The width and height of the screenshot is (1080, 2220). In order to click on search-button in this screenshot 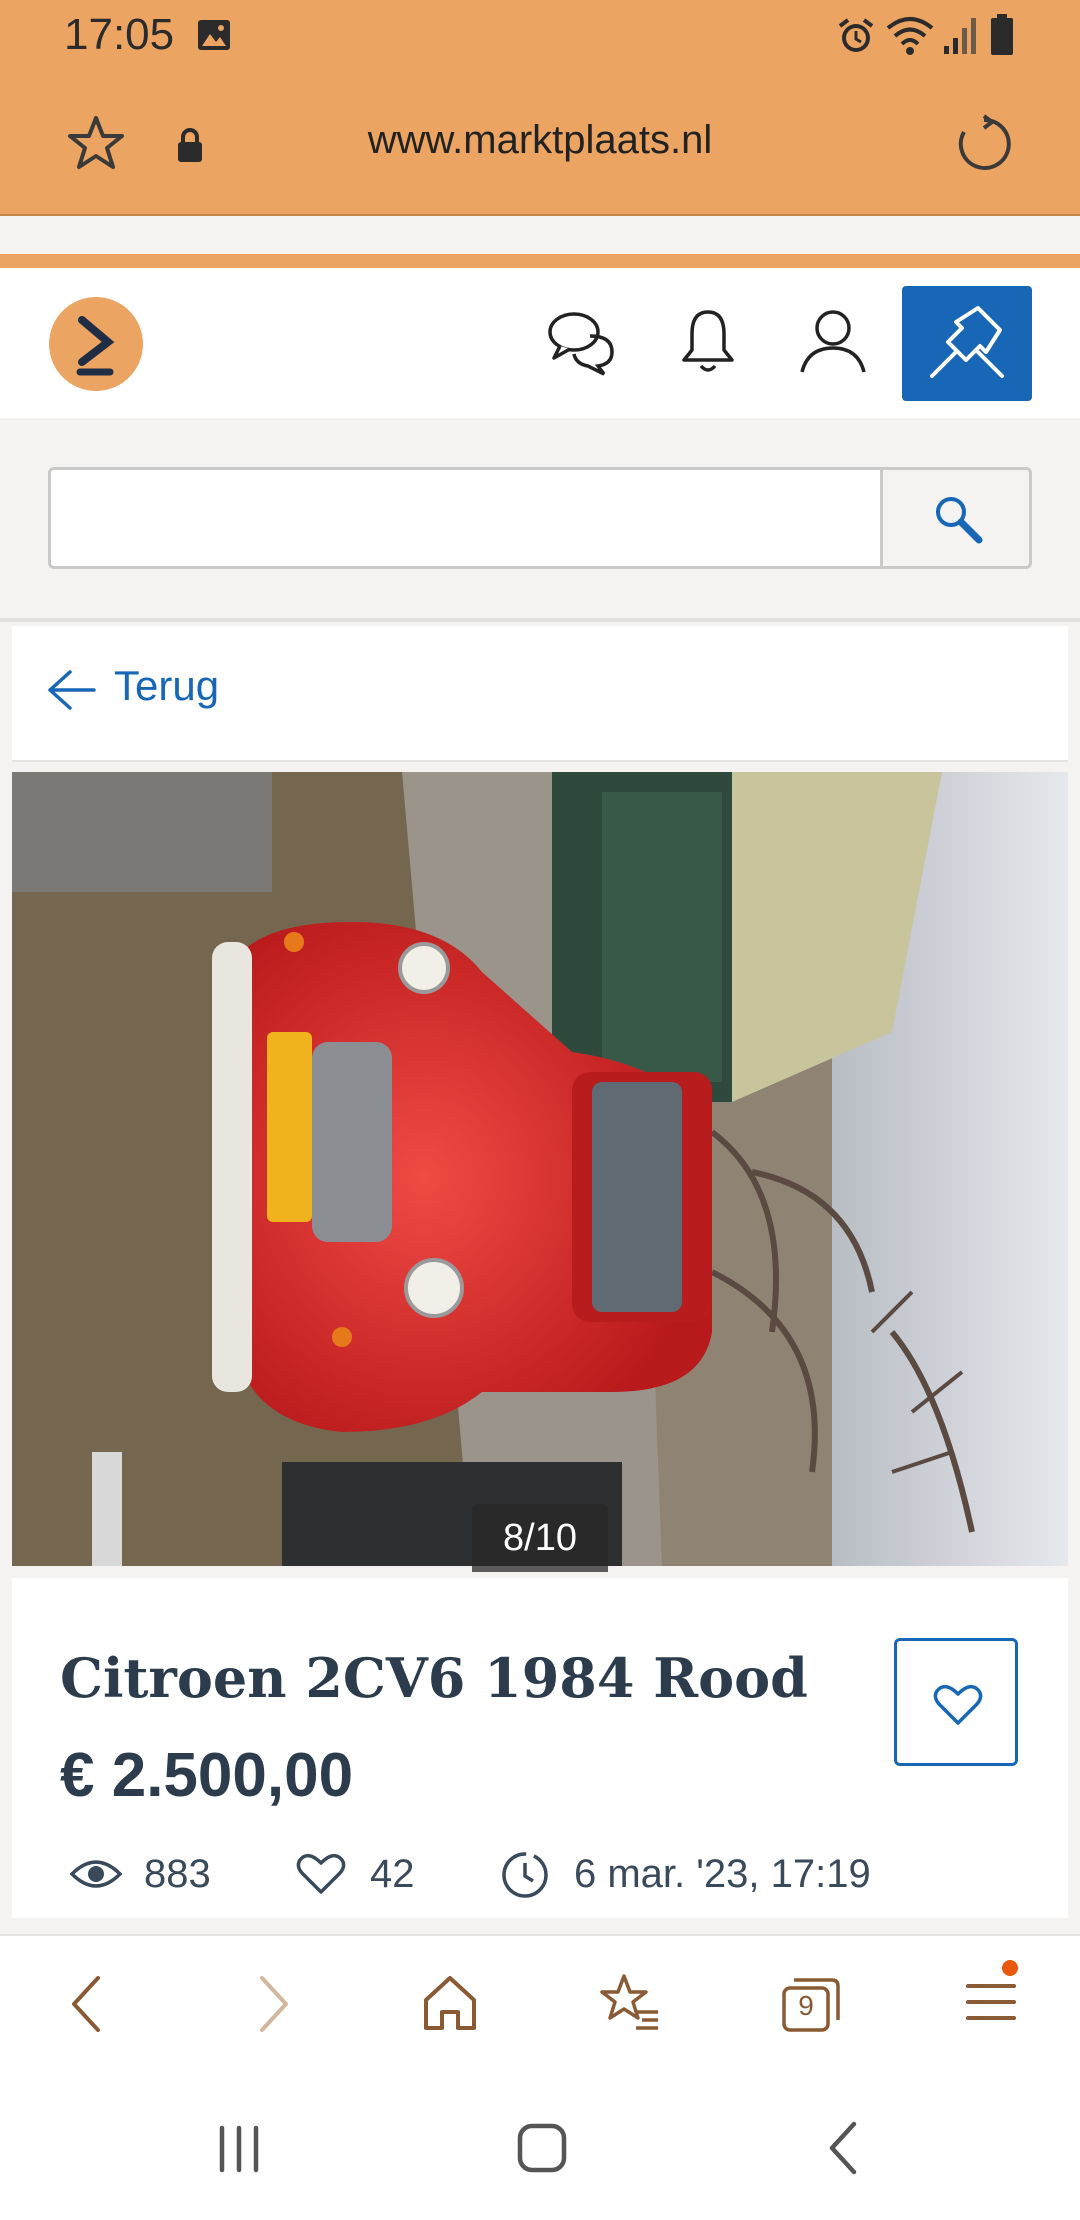, I will do `click(956, 518)`.